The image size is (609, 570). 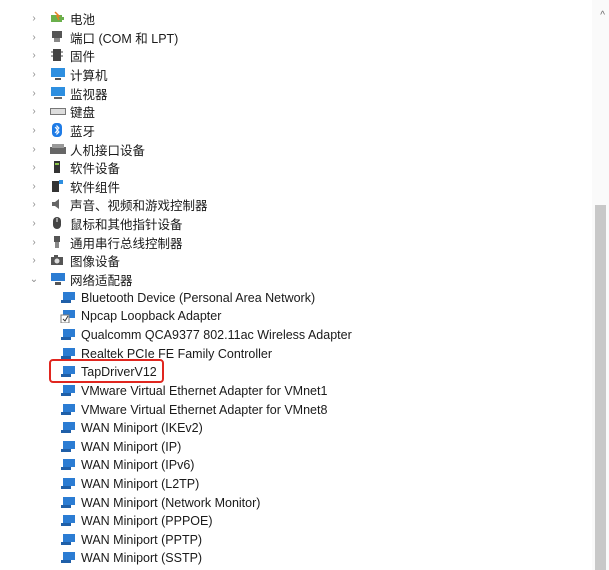 I want to click on adapter-item: WAN Miniport (SSTP), so click(x=131, y=558).